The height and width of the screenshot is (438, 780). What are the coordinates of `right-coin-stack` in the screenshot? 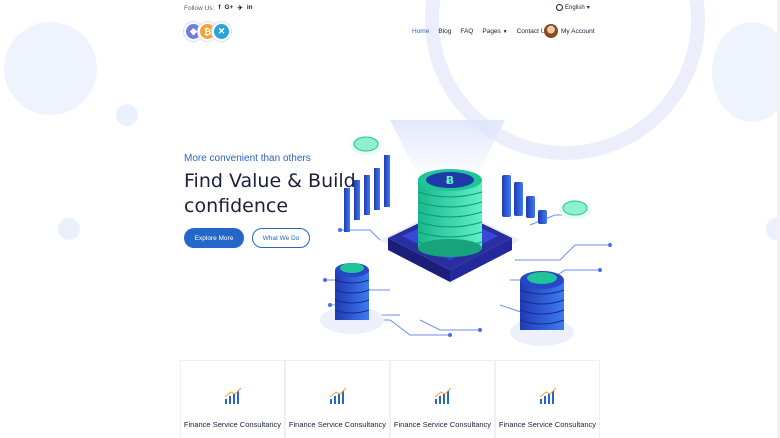 It's located at (542, 308).